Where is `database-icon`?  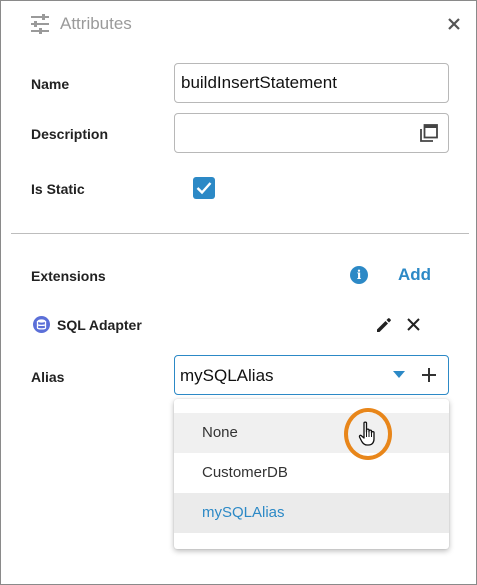
database-icon is located at coordinates (41, 324).